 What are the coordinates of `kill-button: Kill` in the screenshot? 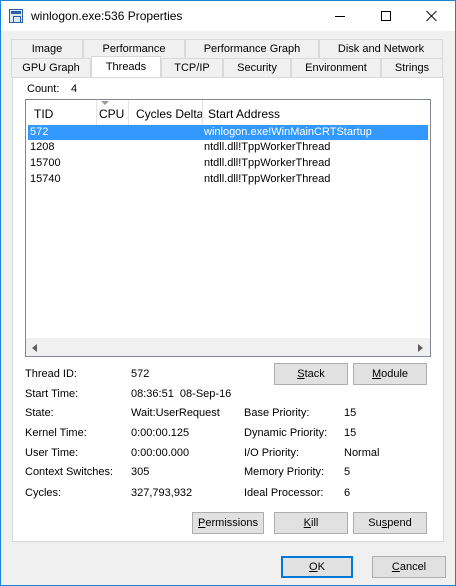 It's located at (311, 523).